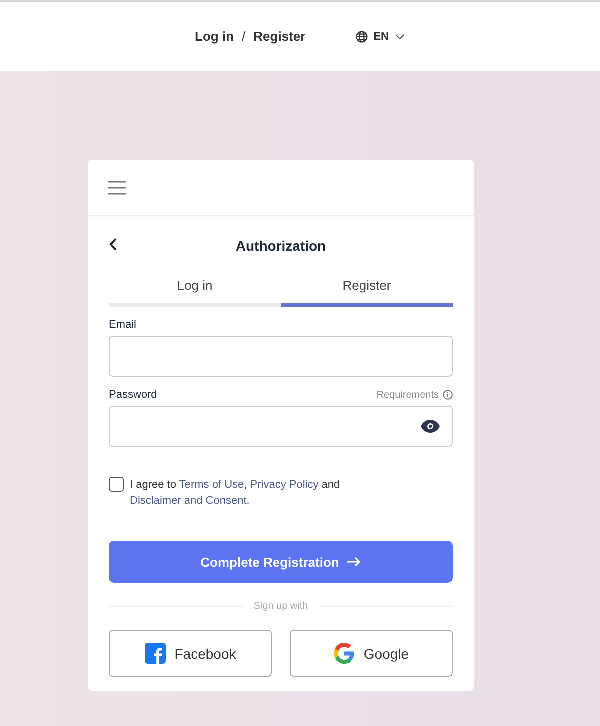  What do you see at coordinates (155, 653) in the screenshot?
I see `facebook-icon` at bounding box center [155, 653].